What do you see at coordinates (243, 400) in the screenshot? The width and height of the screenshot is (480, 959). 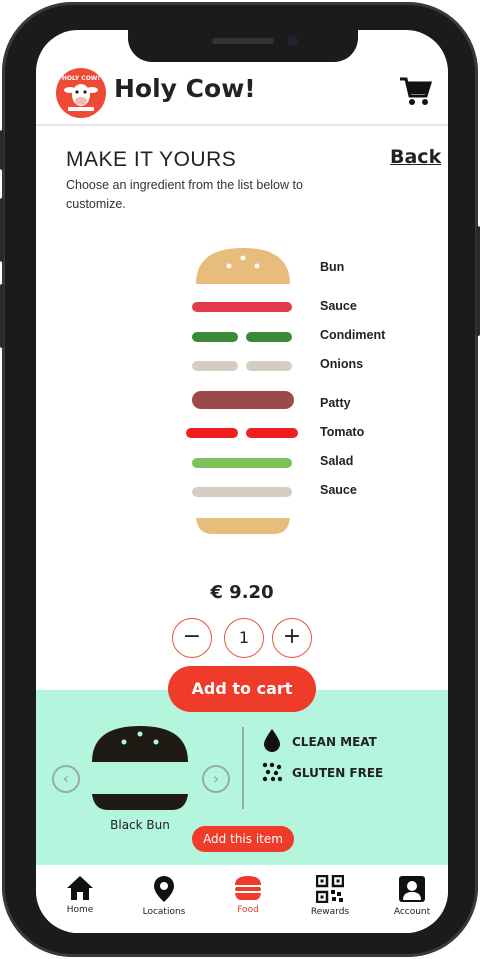 I see `layer-patty` at bounding box center [243, 400].